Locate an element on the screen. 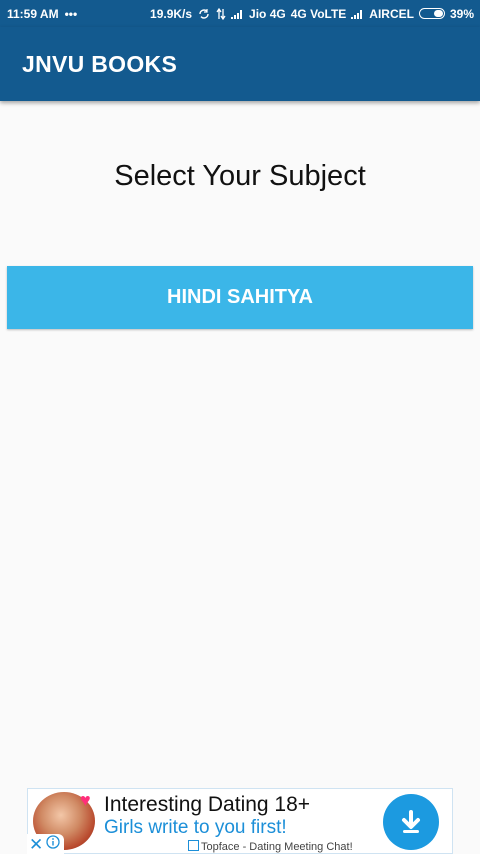 The width and height of the screenshot is (480, 854). carrier-1-name: Jio 4G is located at coordinates (267, 13).